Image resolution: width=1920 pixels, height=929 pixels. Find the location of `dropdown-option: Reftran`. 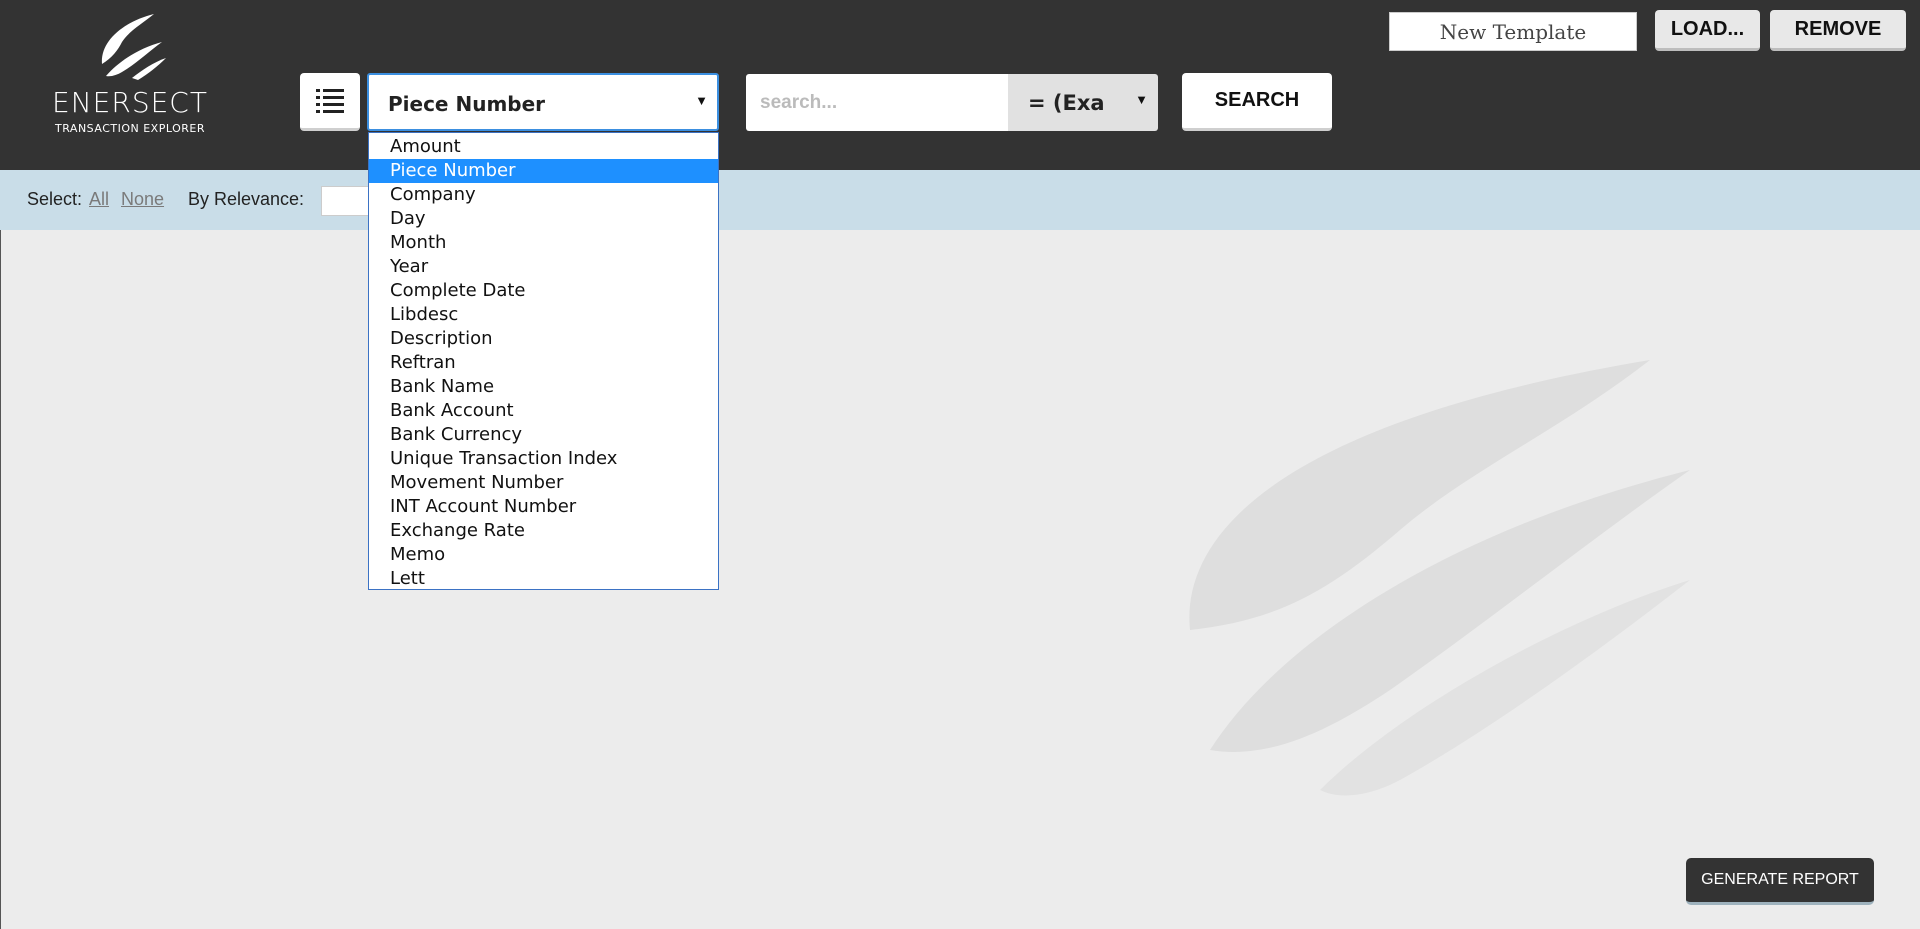

dropdown-option: Reftran is located at coordinates (543, 363).